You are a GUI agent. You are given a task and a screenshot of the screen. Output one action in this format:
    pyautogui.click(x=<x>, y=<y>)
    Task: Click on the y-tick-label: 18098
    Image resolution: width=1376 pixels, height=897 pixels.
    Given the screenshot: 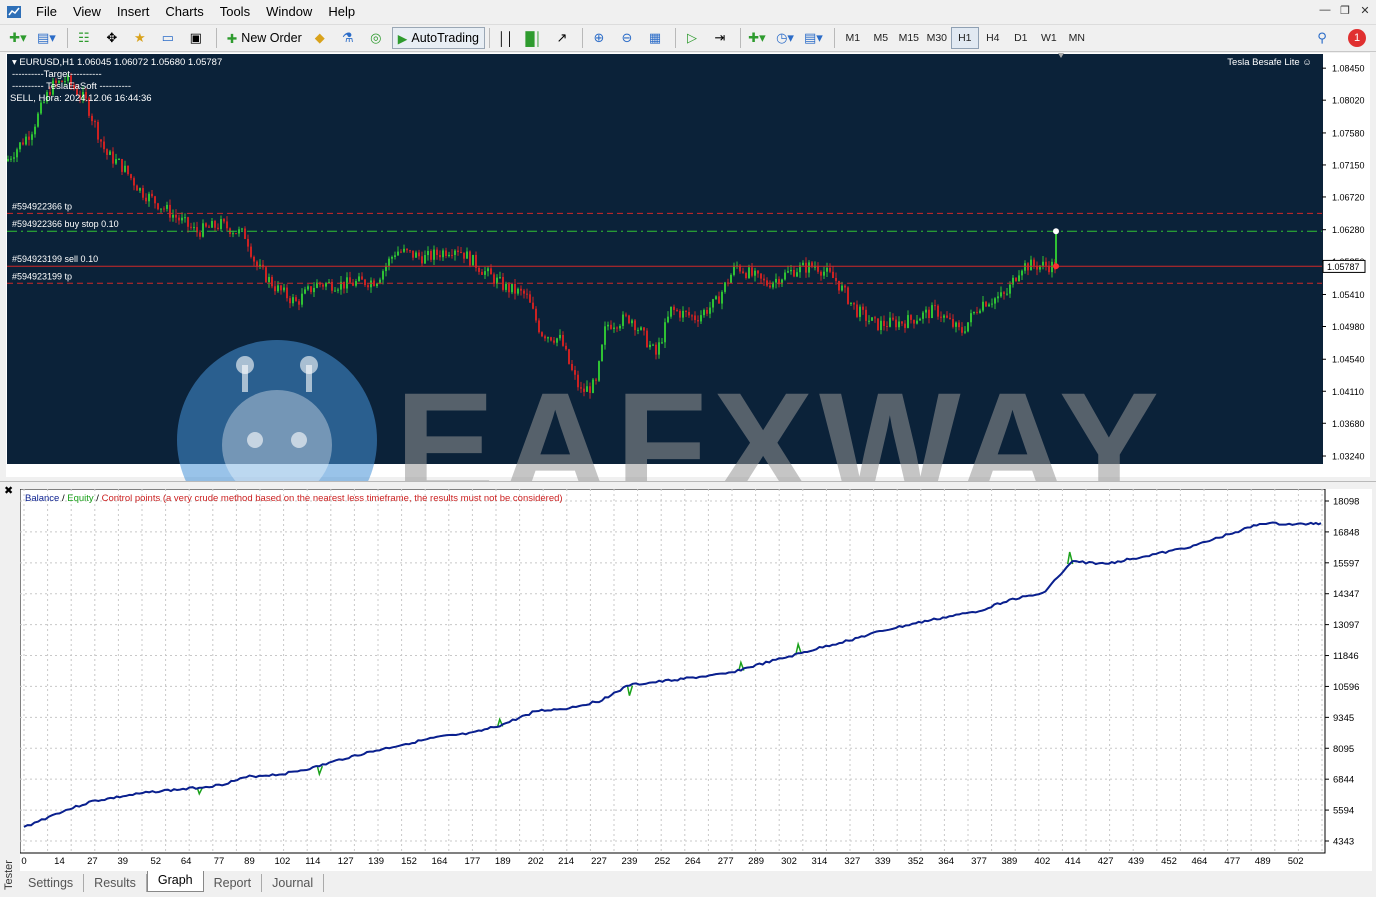 What is the action you would take?
    pyautogui.click(x=1346, y=502)
    